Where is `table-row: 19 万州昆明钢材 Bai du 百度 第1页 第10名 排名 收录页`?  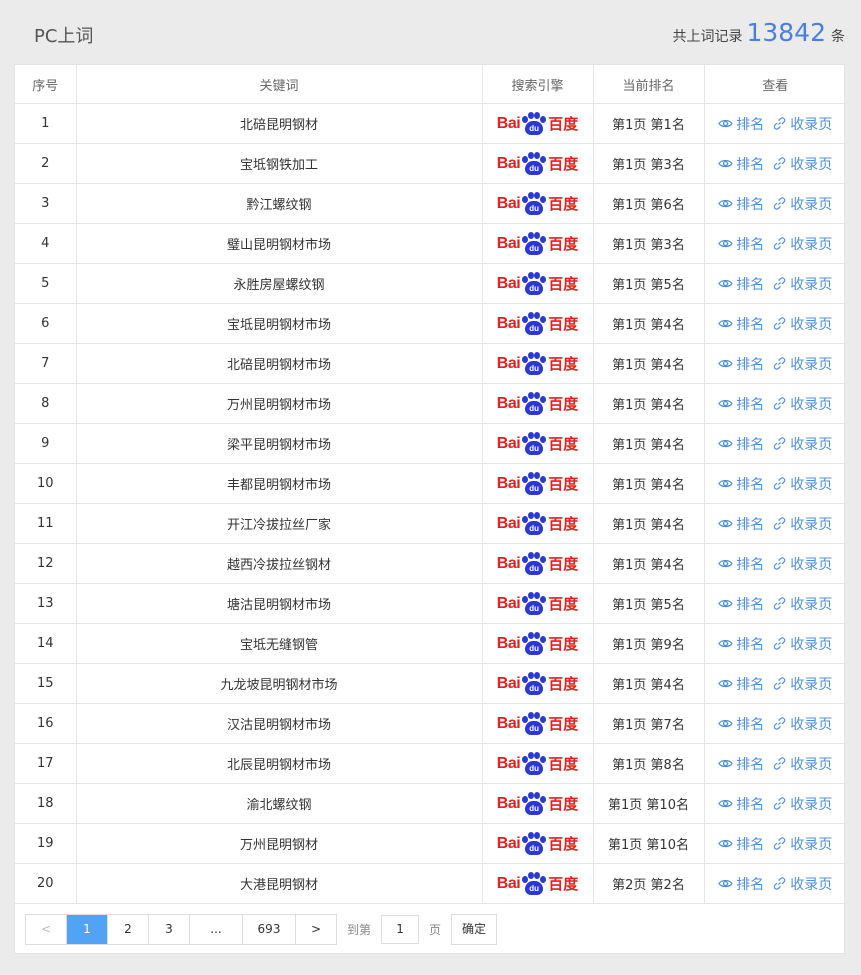 table-row: 19 万州昆明钢材 Bai du 百度 第1页 第10名 排名 收录页 is located at coordinates (430, 843).